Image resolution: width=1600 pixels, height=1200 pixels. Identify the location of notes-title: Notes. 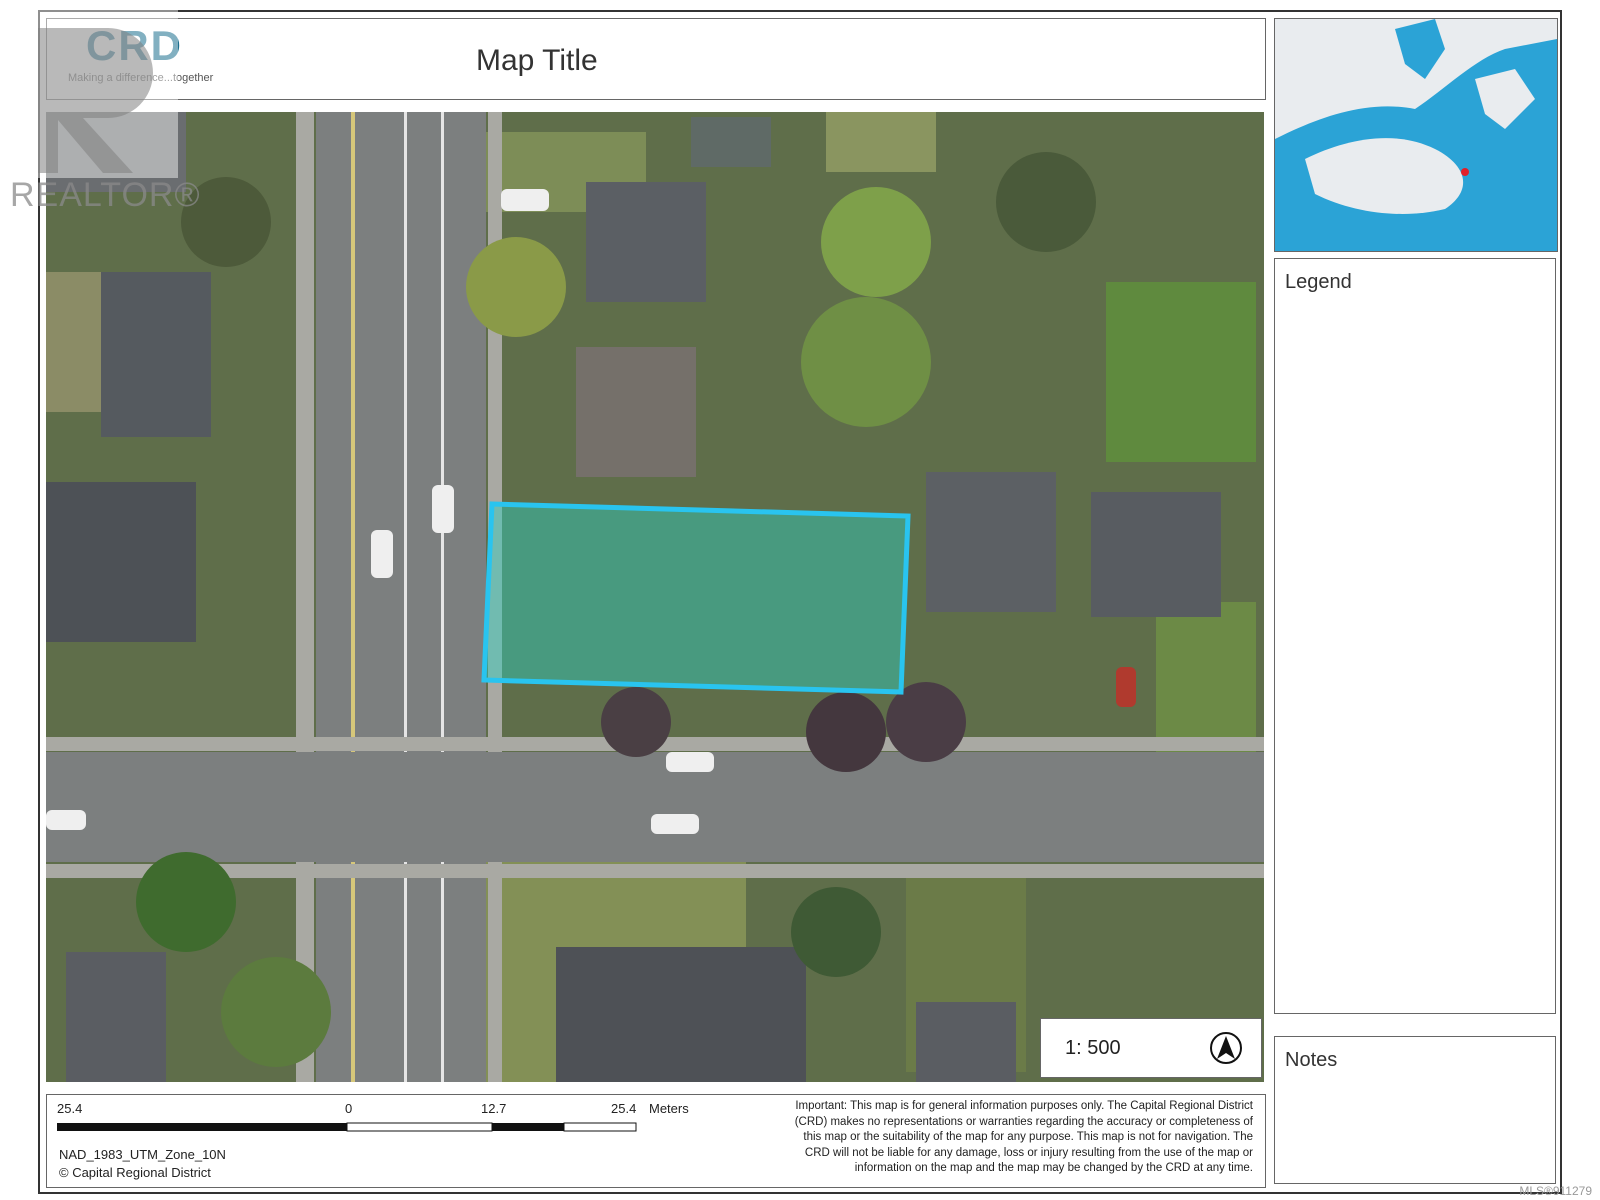
(1311, 1060).